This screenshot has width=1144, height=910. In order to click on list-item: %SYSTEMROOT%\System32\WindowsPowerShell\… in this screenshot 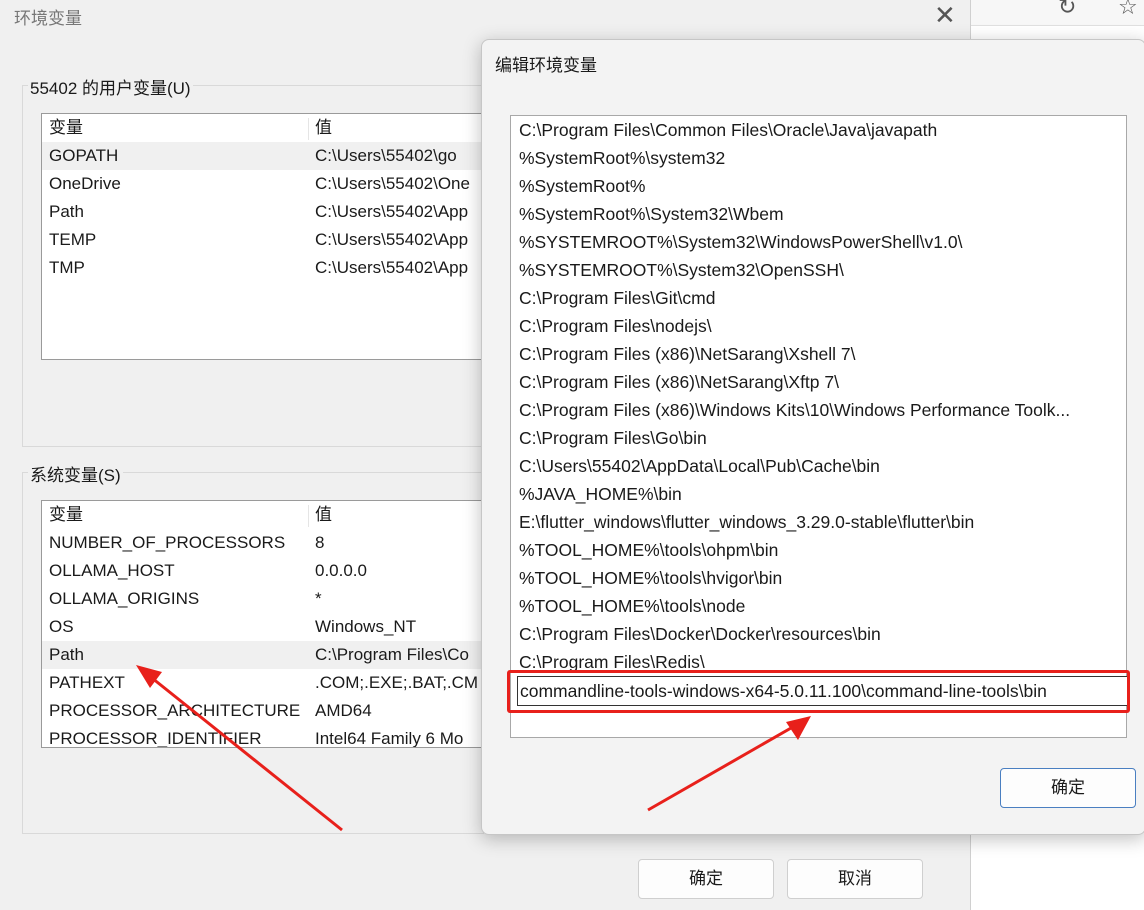, I will do `click(817, 242)`.